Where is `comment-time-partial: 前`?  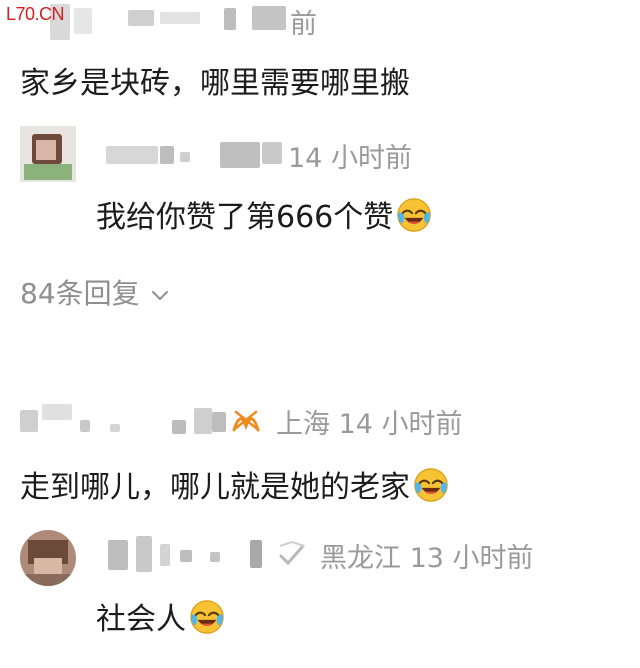
comment-time-partial: 前 is located at coordinates (303, 24).